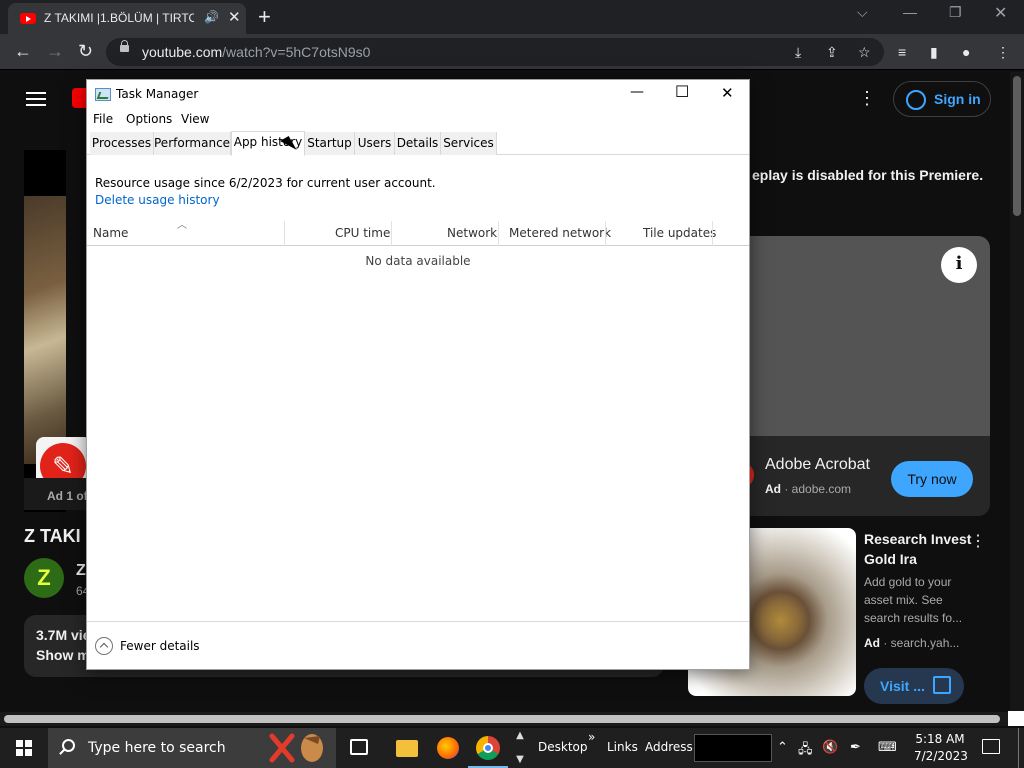 This screenshot has width=1024, height=768. What do you see at coordinates (862, 12) in the screenshot?
I see `tab-search-chevron-icon: ⌵` at bounding box center [862, 12].